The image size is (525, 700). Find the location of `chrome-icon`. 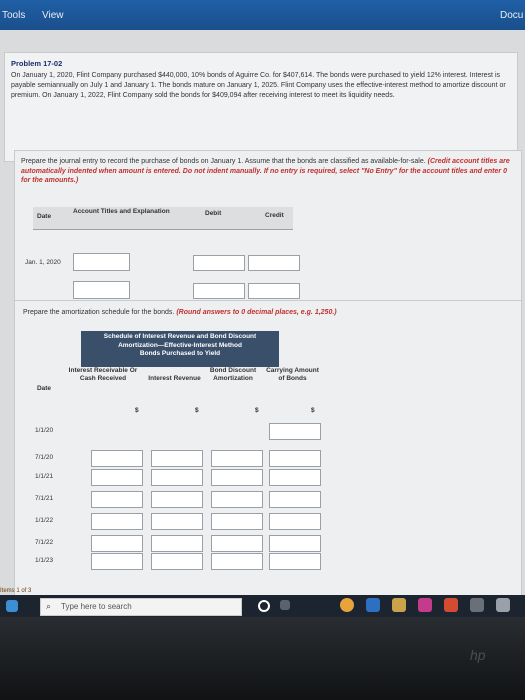

chrome-icon is located at coordinates (347, 605).